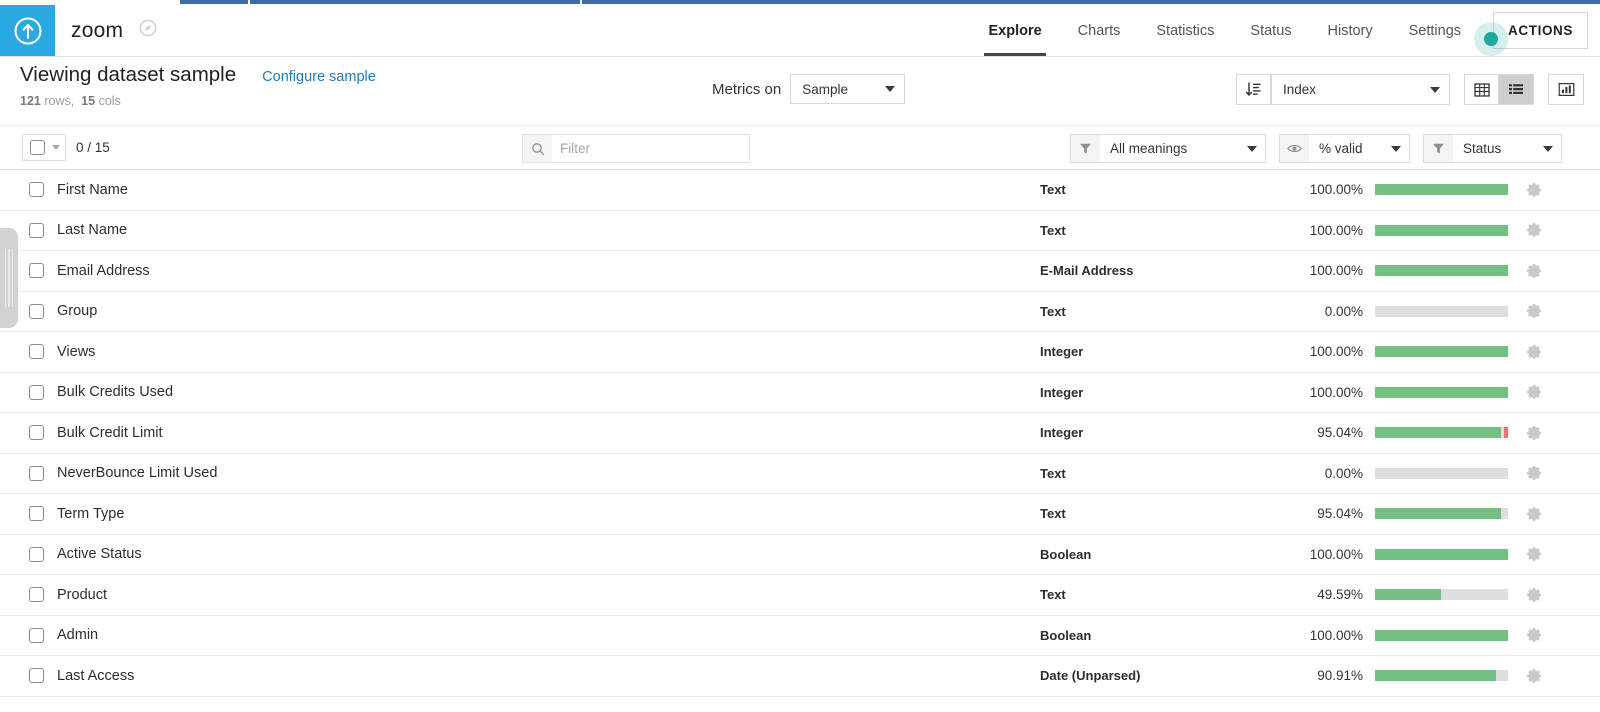 This screenshot has width=1600, height=712. What do you see at coordinates (92, 189) in the screenshot?
I see `column-name: First Name` at bounding box center [92, 189].